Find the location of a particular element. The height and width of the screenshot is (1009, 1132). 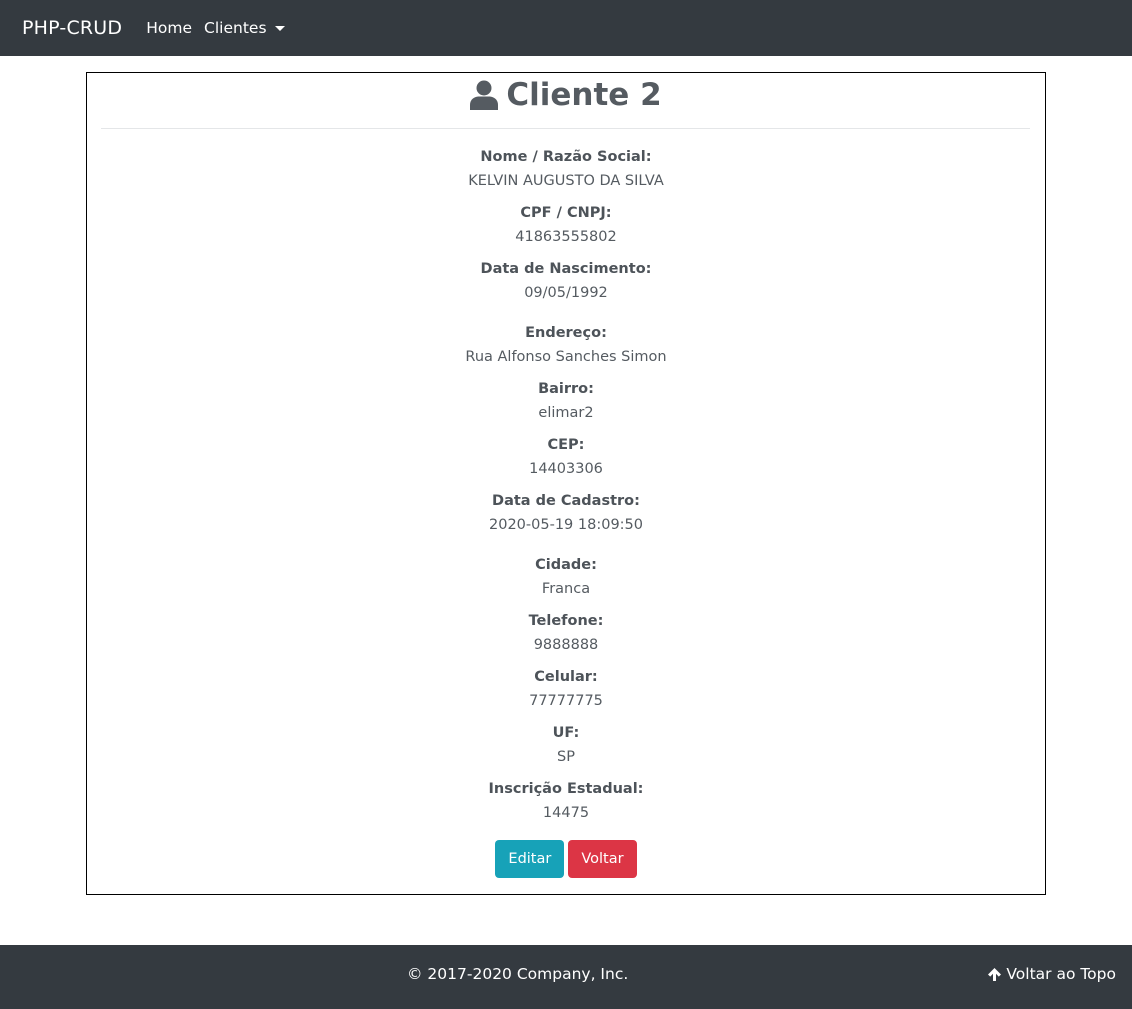

field-telefone: Telefone: 9888888 is located at coordinates (566, 633).